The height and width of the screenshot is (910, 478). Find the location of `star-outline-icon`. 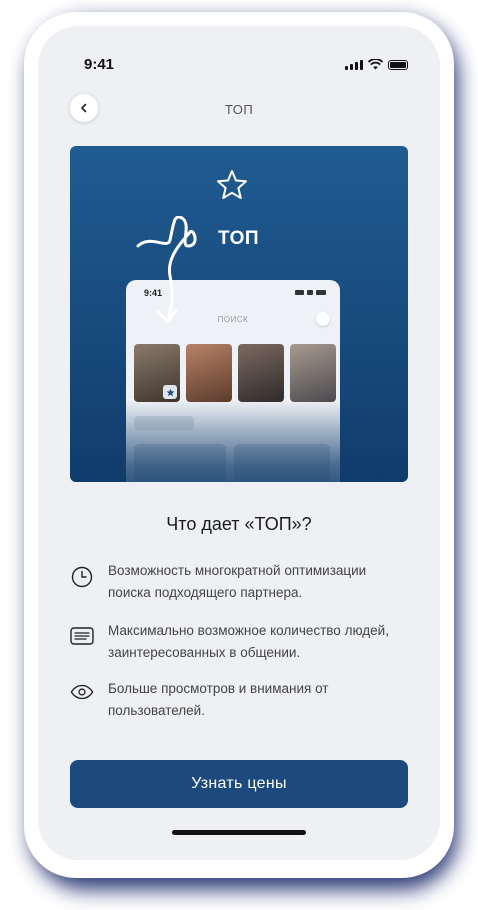

star-outline-icon is located at coordinates (232, 184).